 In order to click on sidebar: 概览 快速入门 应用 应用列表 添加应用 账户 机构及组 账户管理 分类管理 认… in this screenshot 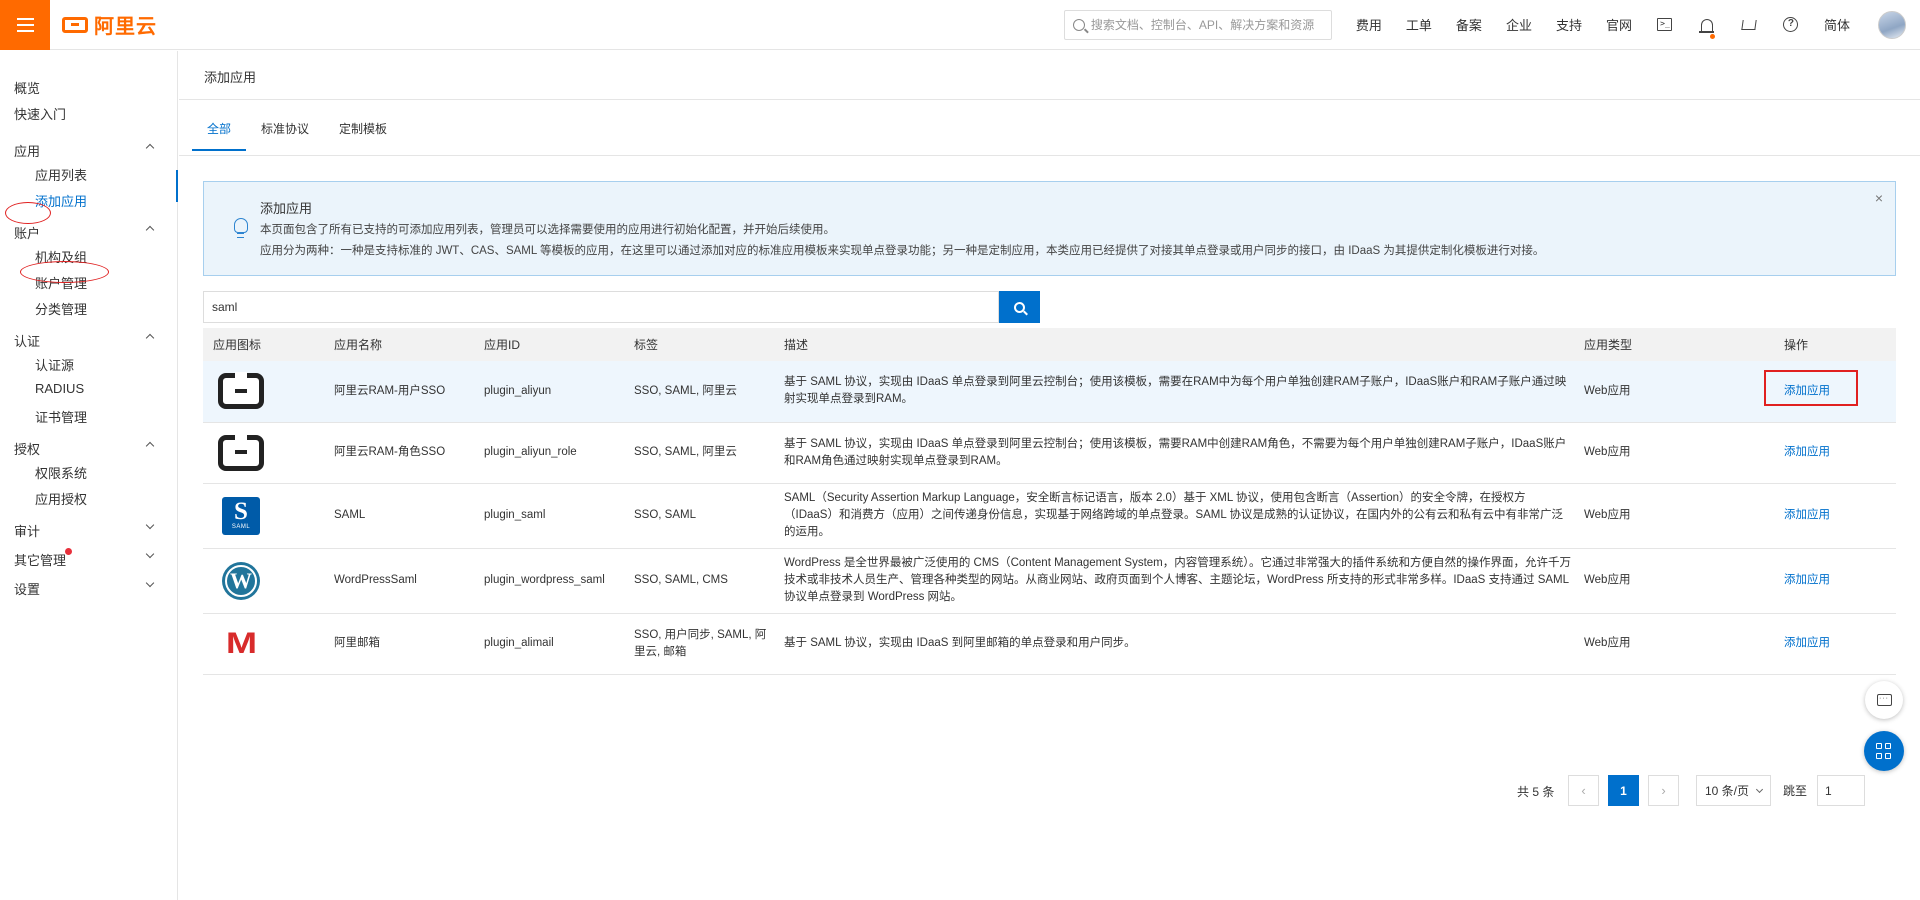, I will do `click(89, 475)`.